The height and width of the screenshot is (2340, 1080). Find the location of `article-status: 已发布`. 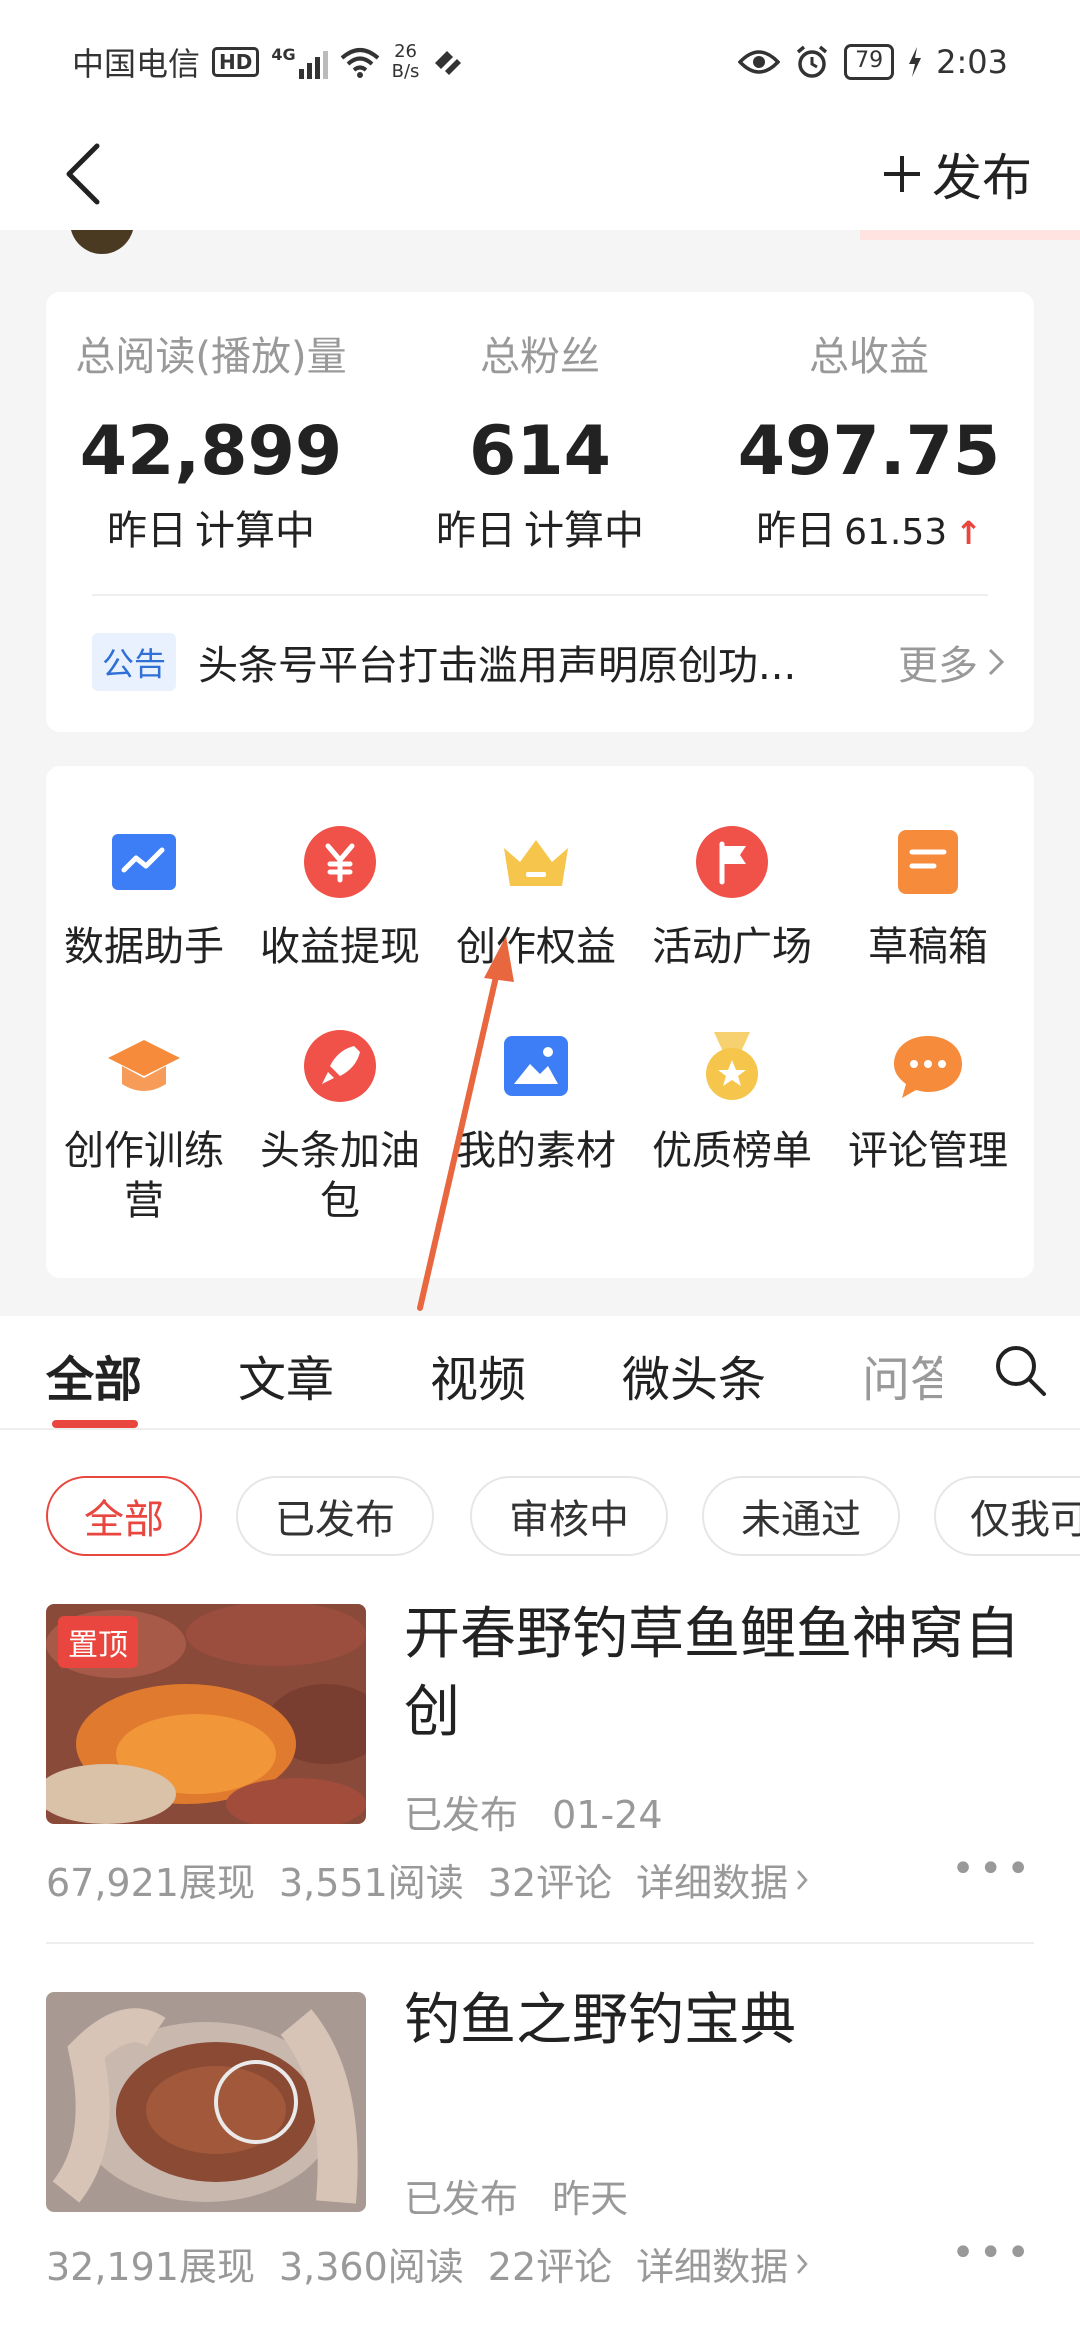

article-status: 已发布 is located at coordinates (461, 1815).